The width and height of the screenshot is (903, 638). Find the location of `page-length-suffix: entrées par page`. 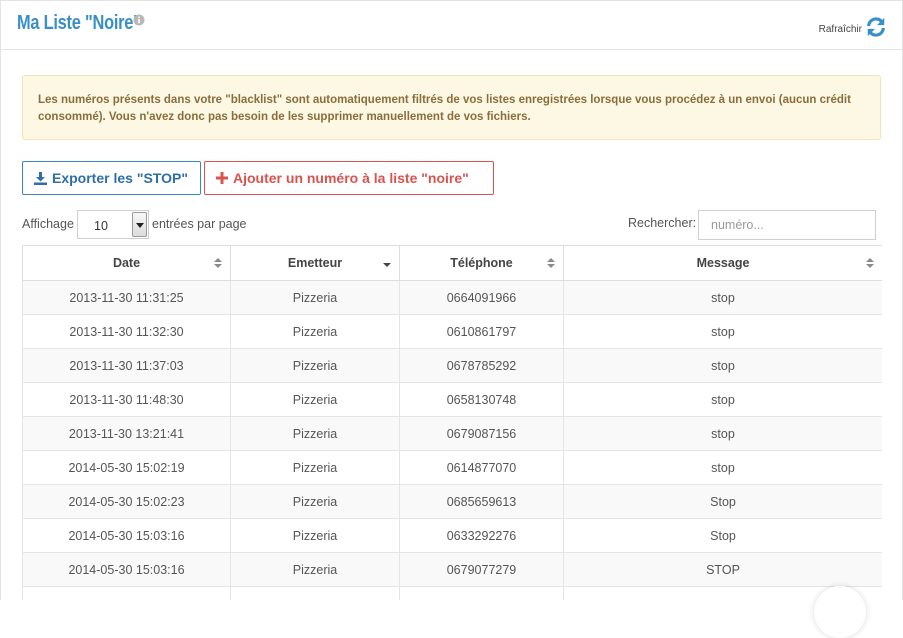

page-length-suffix: entrées par page is located at coordinates (199, 224).